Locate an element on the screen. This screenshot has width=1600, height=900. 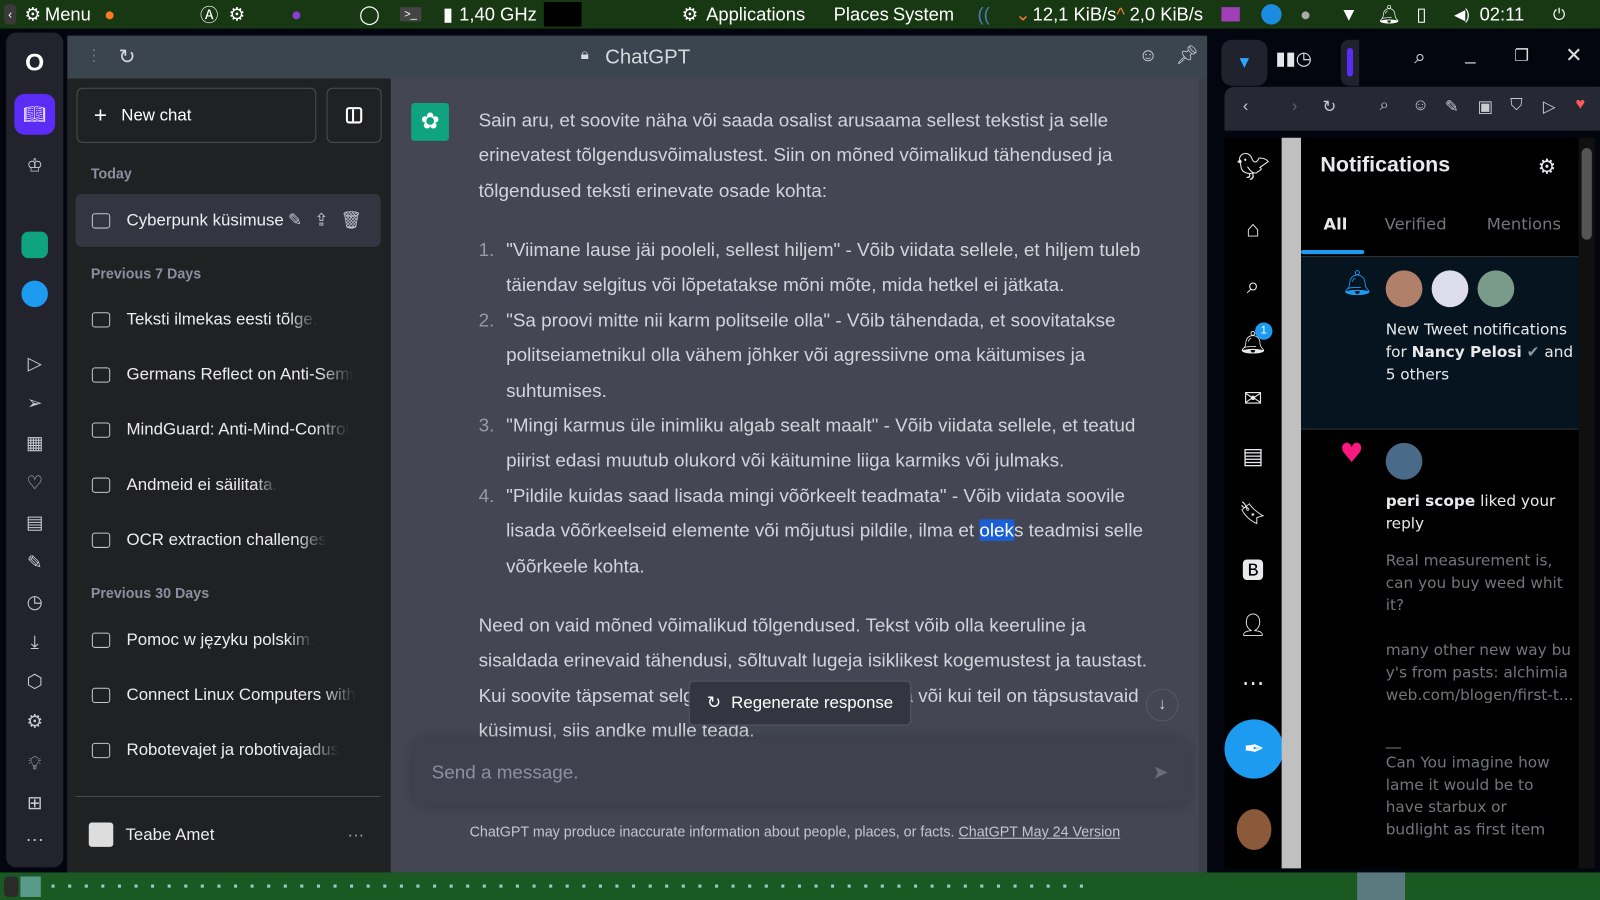
chat-item-active: Cyberpunk küsimuse ✎ ⇪ 🗑︎ is located at coordinates (228, 220).